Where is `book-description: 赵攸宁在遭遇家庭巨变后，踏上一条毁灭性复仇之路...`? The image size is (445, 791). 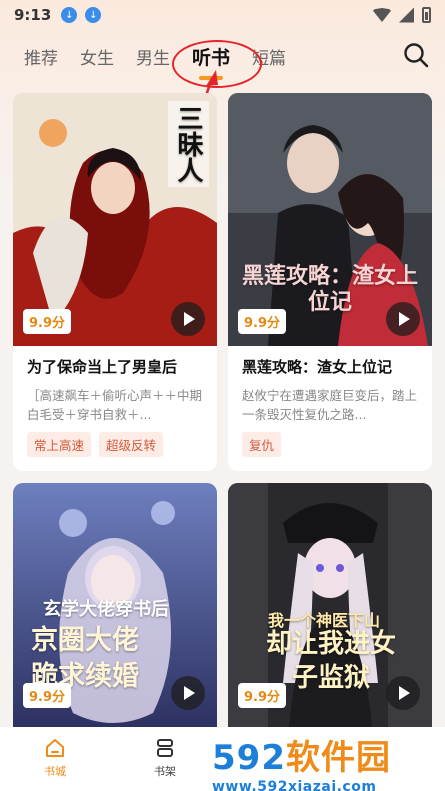
book-description: 赵攸宁在遭遇家庭巨变后，踏上一条毁灭性复仇之路... is located at coordinates (330, 405).